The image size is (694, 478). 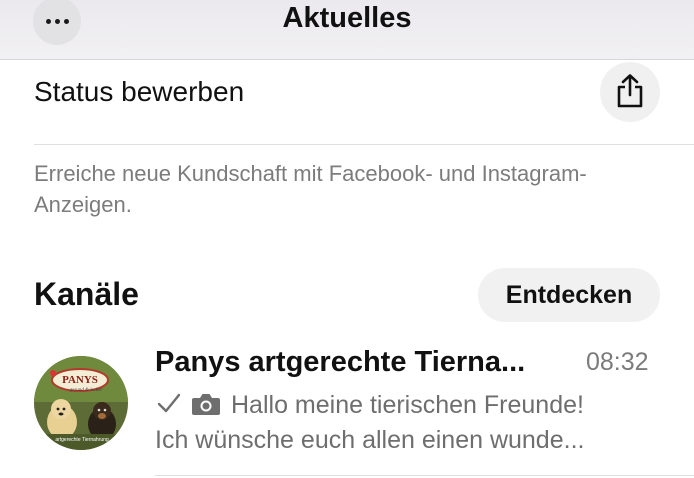 I want to click on page-title: Aktuelles, so click(x=347, y=18).